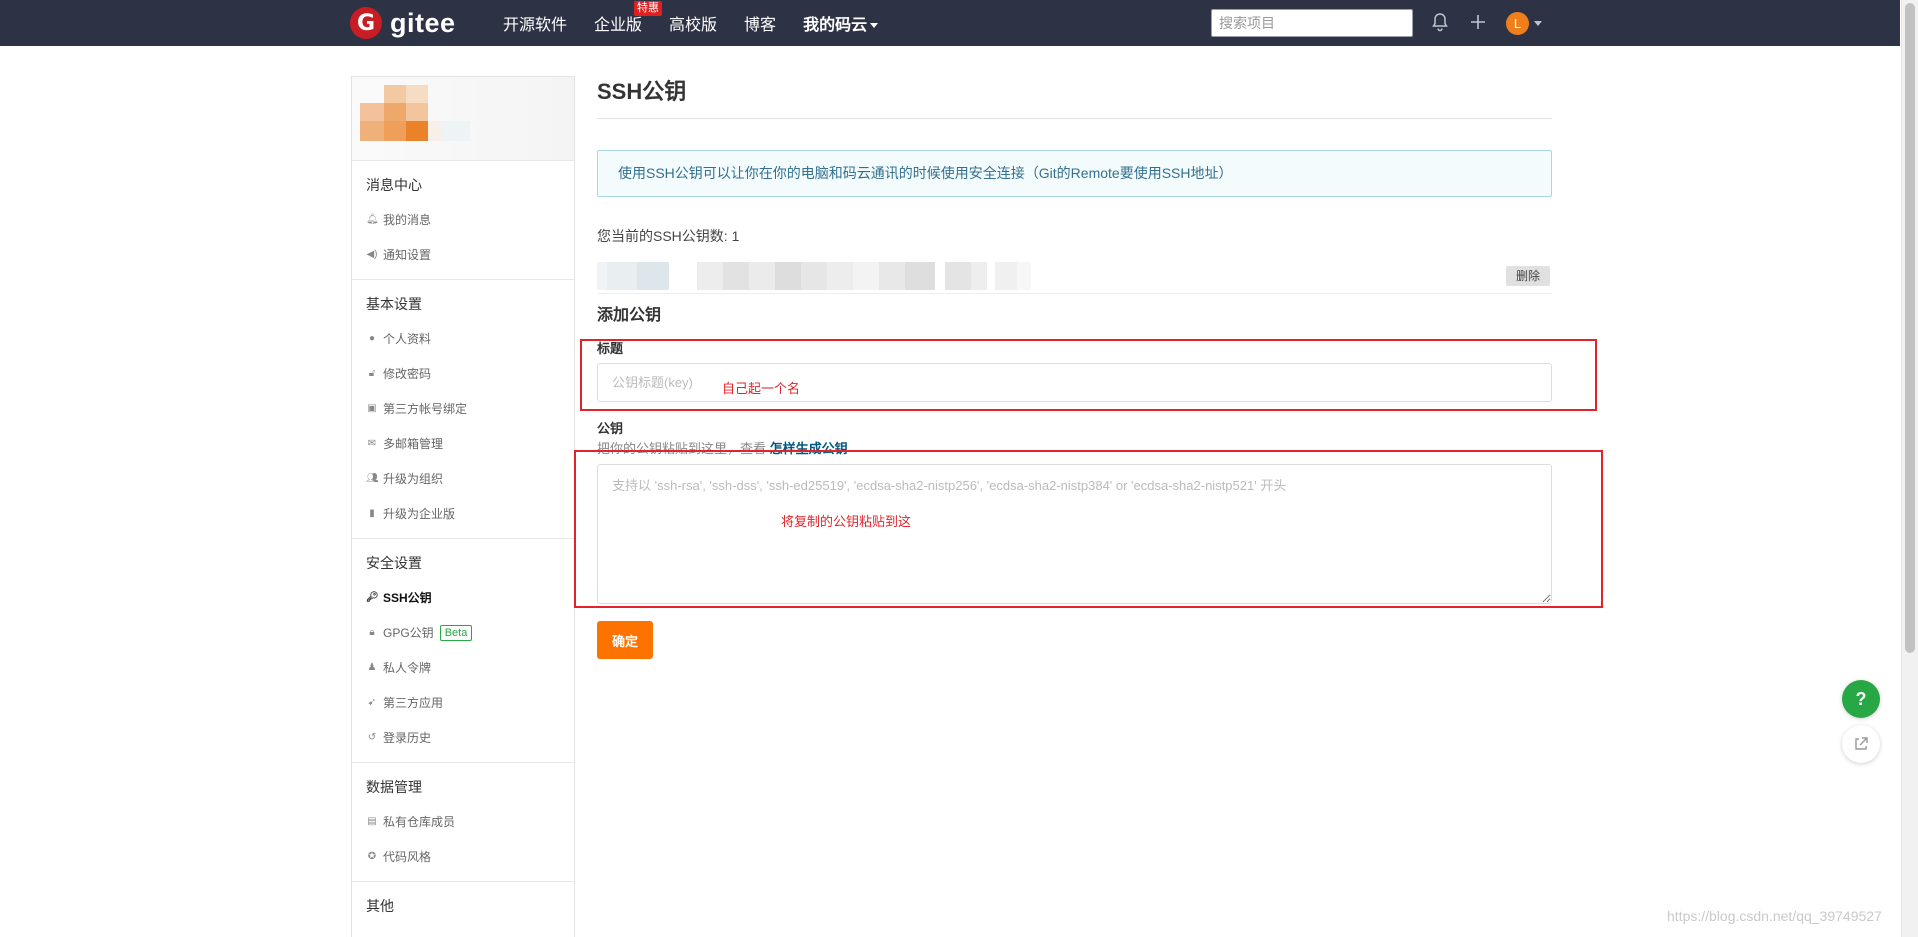 Image resolution: width=1918 pixels, height=937 pixels. Describe the element at coordinates (394, 563) in the screenshot. I see `section-title-security: 安全设置` at that location.